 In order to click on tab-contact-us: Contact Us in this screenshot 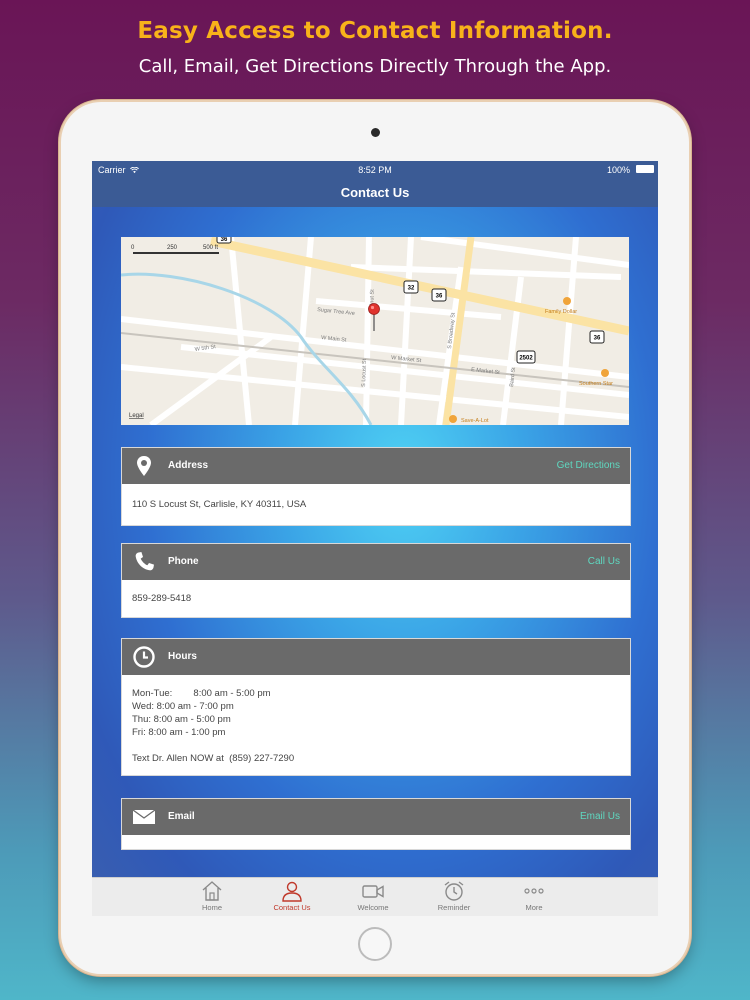, I will do `click(292, 896)`.